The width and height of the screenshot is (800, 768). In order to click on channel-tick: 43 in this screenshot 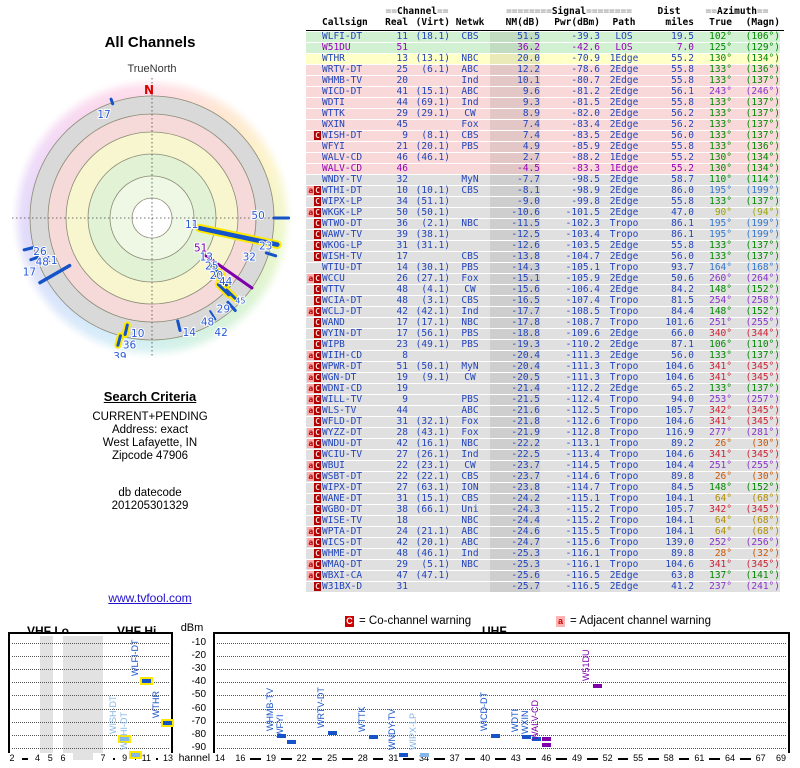, I will do `click(515, 758)`.